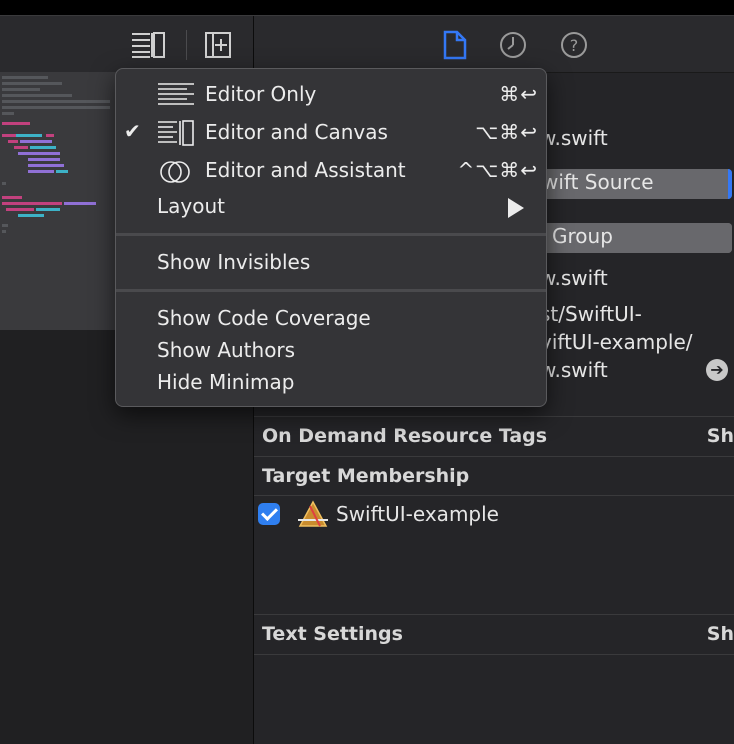 Image resolution: width=734 pixels, height=744 pixels. Describe the element at coordinates (497, 170) in the screenshot. I see `shortcut-text: ^⌥⌘↩` at that location.